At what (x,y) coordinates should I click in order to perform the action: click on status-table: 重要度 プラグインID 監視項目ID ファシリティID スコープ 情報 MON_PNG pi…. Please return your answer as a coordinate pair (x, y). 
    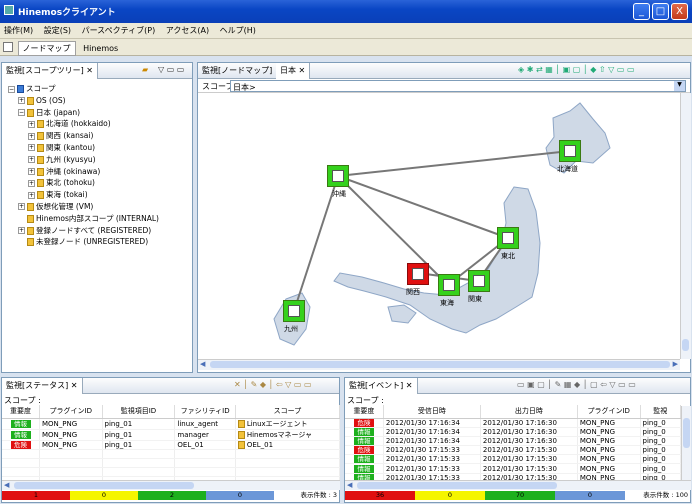
    Looking at the image, I should click on (171, 446).